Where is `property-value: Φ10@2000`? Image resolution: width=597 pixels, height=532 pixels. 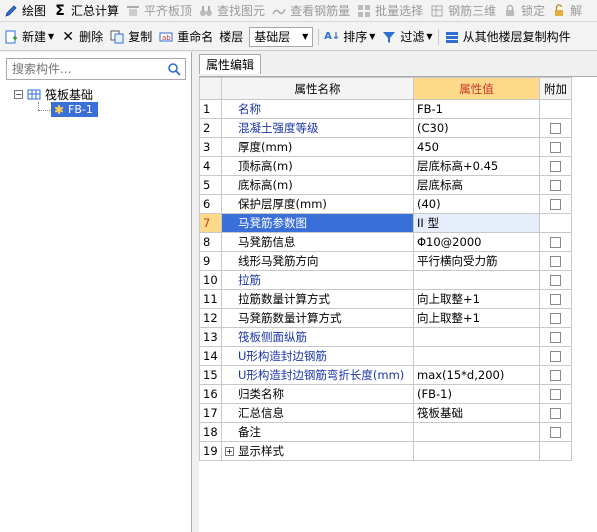 property-value: Φ10@2000 is located at coordinates (476, 242).